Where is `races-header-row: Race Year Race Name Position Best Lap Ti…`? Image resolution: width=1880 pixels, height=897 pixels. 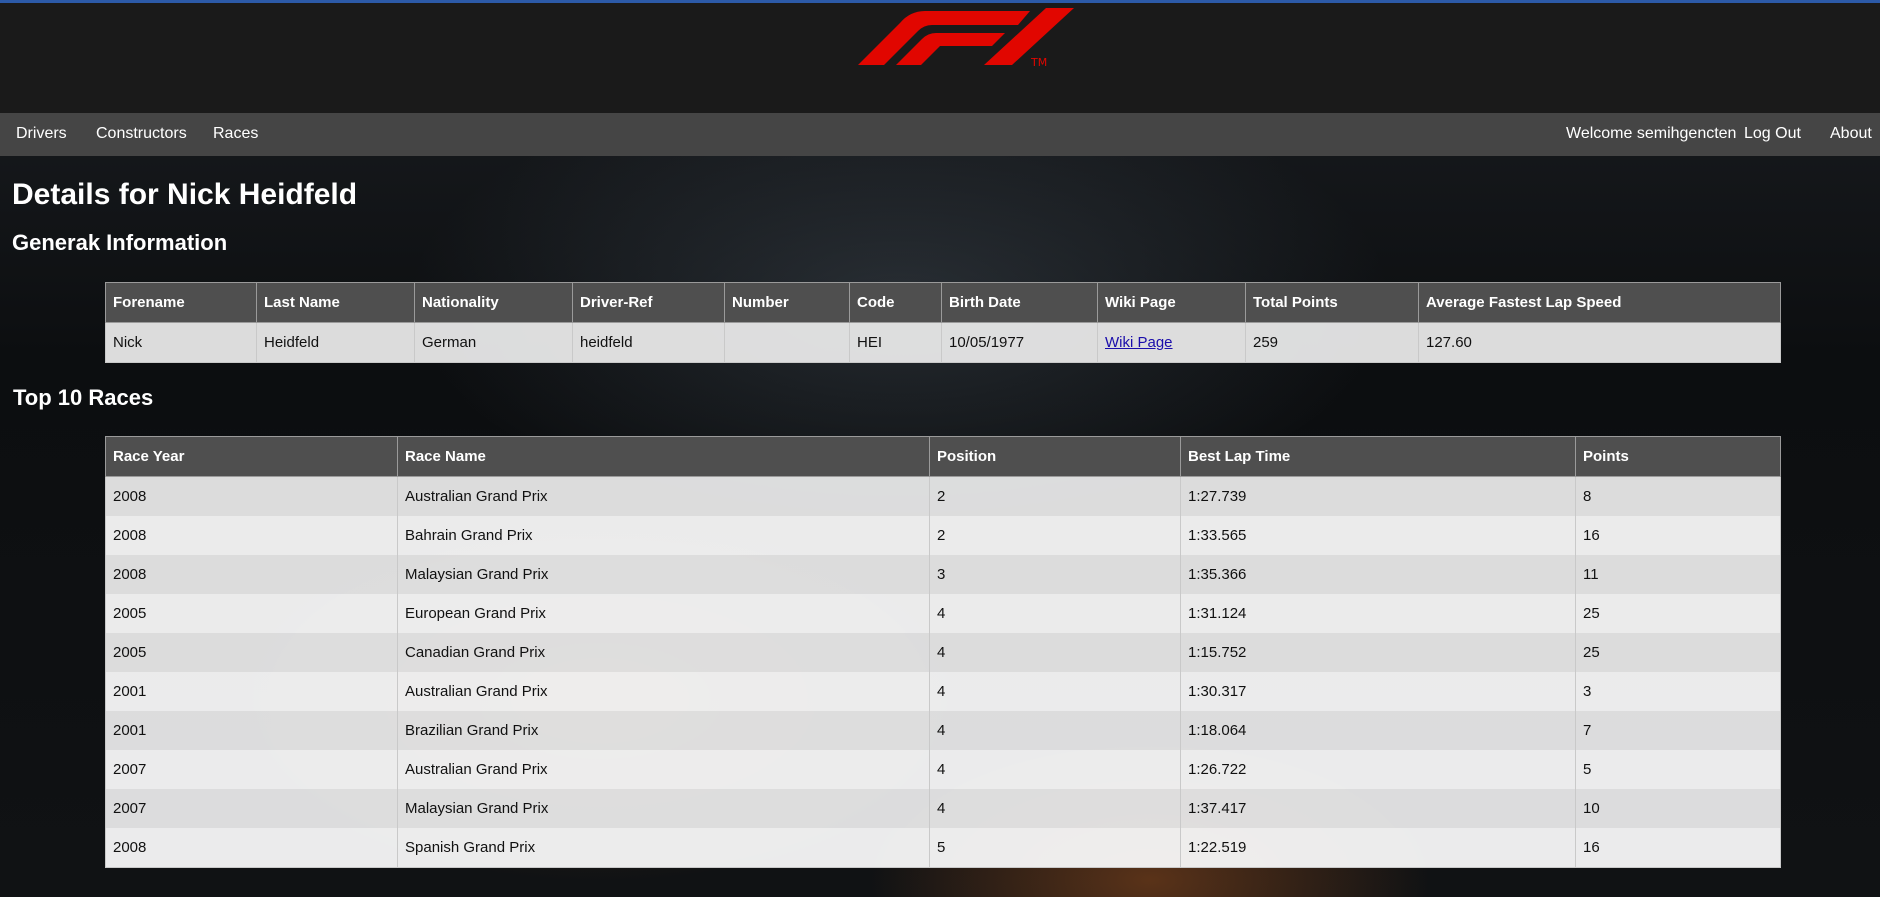
races-header-row: Race Year Race Name Position Best Lap Ti… is located at coordinates (943, 456).